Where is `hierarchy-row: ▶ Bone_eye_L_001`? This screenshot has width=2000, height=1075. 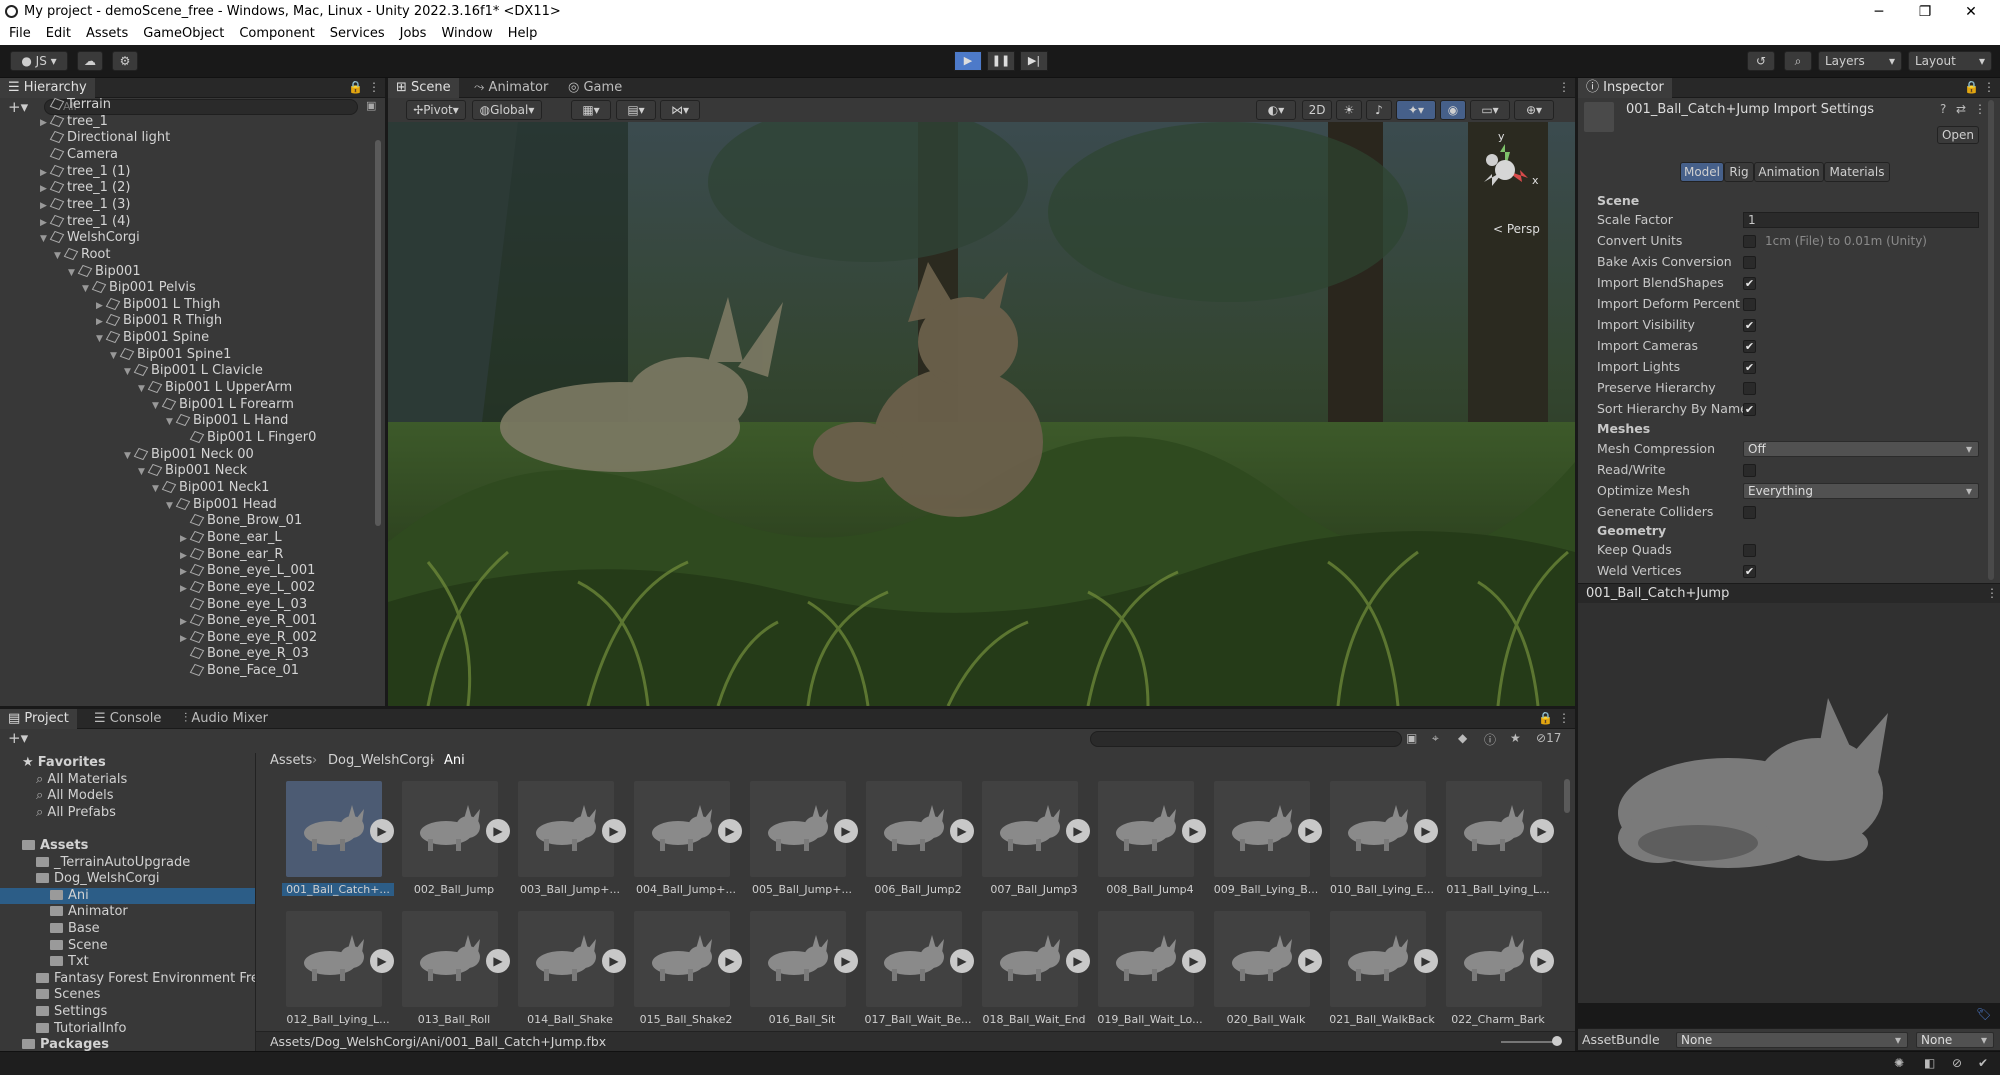
hierarchy-row: ▶ Bone_eye_L_001 is located at coordinates (247, 571).